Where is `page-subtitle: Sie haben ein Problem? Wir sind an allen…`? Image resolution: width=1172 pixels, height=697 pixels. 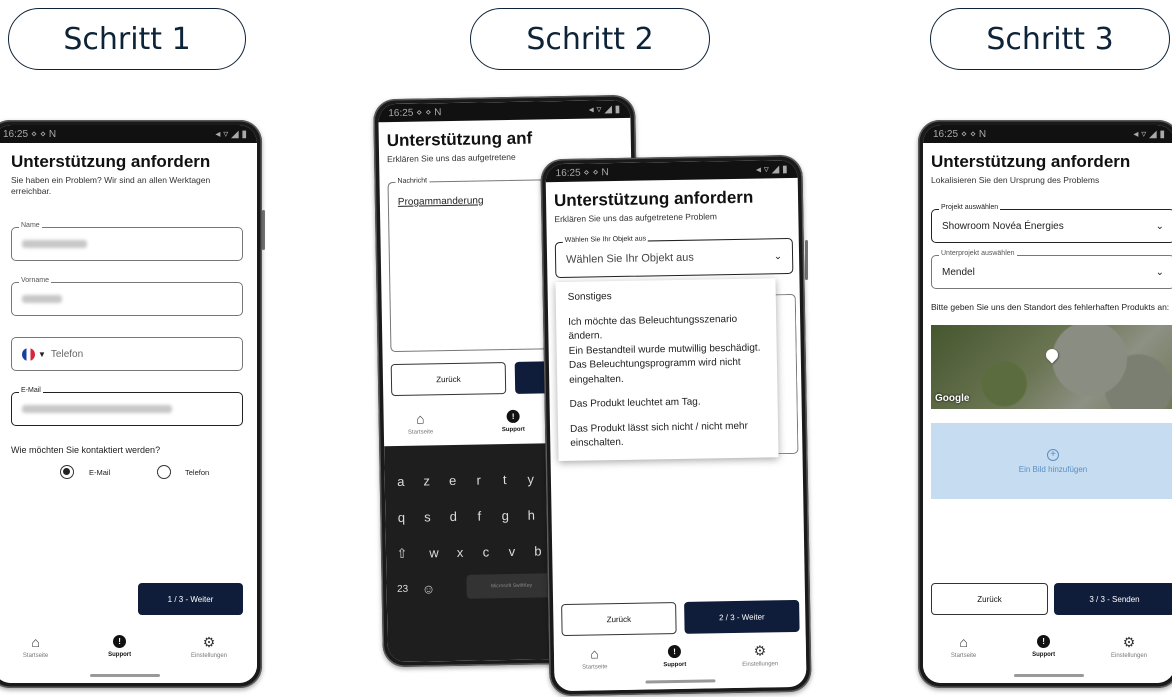
page-subtitle: Sie haben ein Problem? Wir sind an allen… is located at coordinates (111, 186).